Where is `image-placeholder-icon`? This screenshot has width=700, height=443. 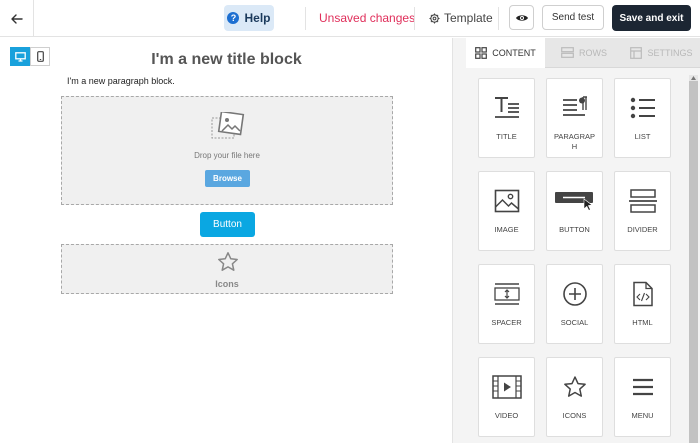 image-placeholder-icon is located at coordinates (228, 125).